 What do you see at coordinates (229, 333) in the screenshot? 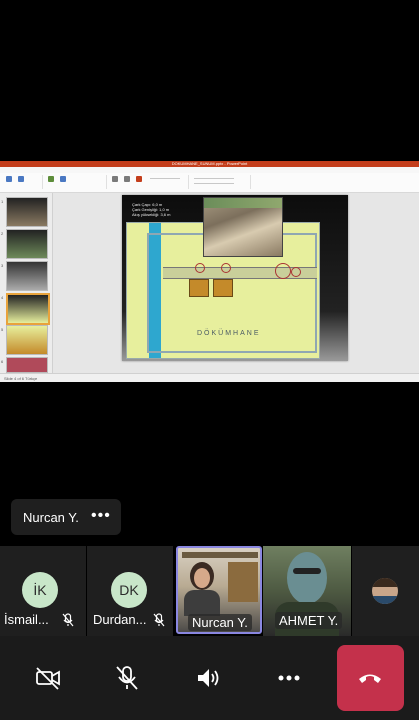
I see `plan-title: DÖKÜMHANE` at bounding box center [229, 333].